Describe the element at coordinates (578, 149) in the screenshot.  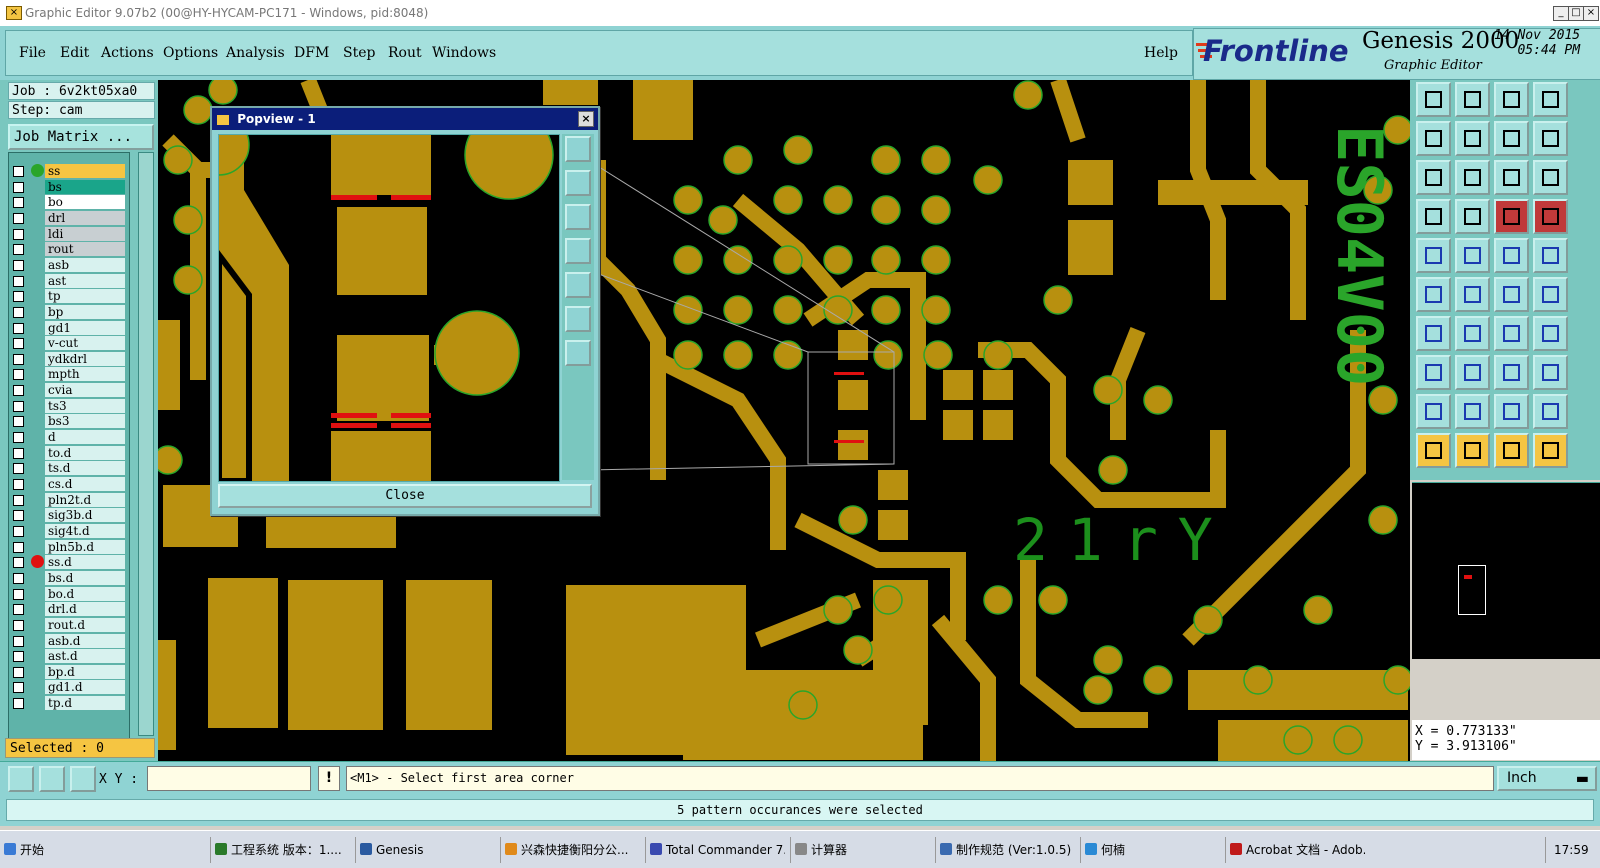
I see `popview-zoom-icon` at that location.